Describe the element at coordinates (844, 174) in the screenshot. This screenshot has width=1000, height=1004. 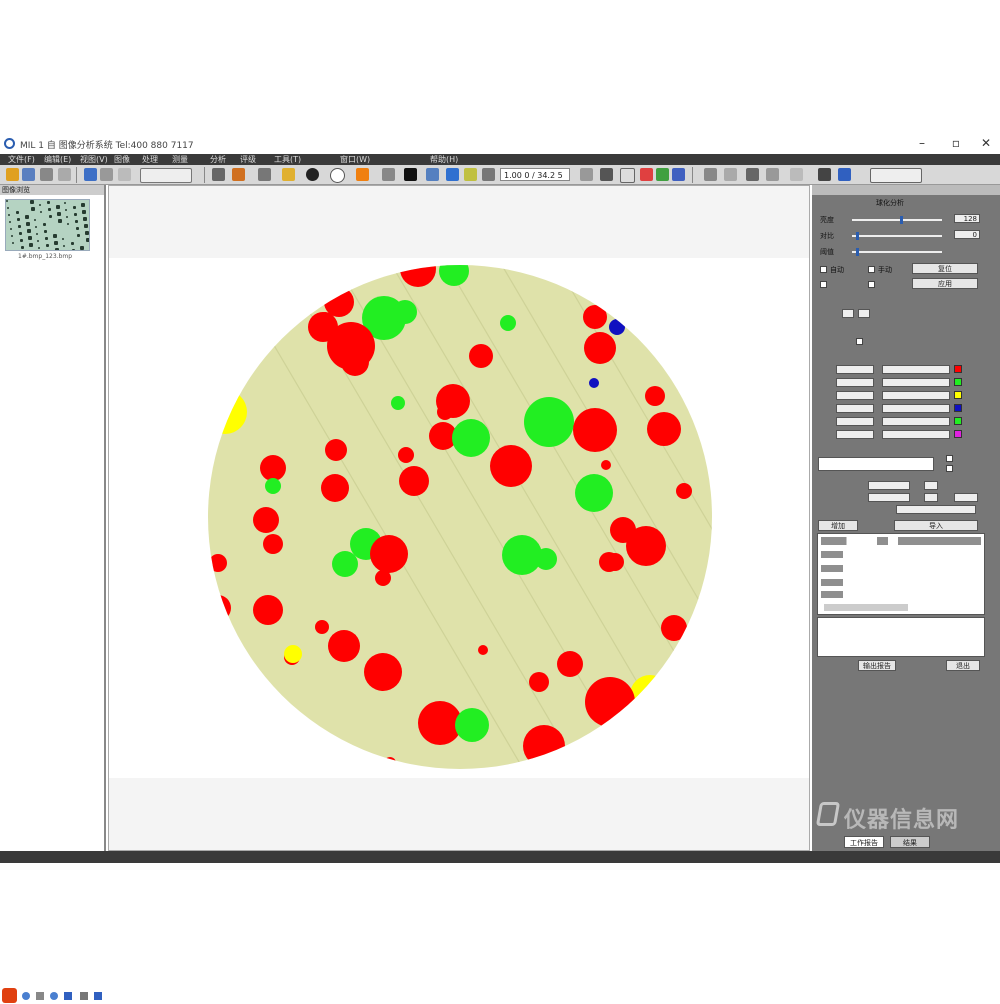
I see `window-icon` at that location.